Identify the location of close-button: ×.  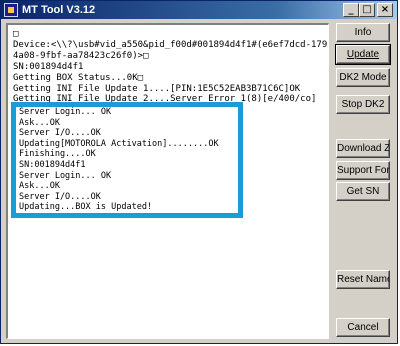
(385, 10).